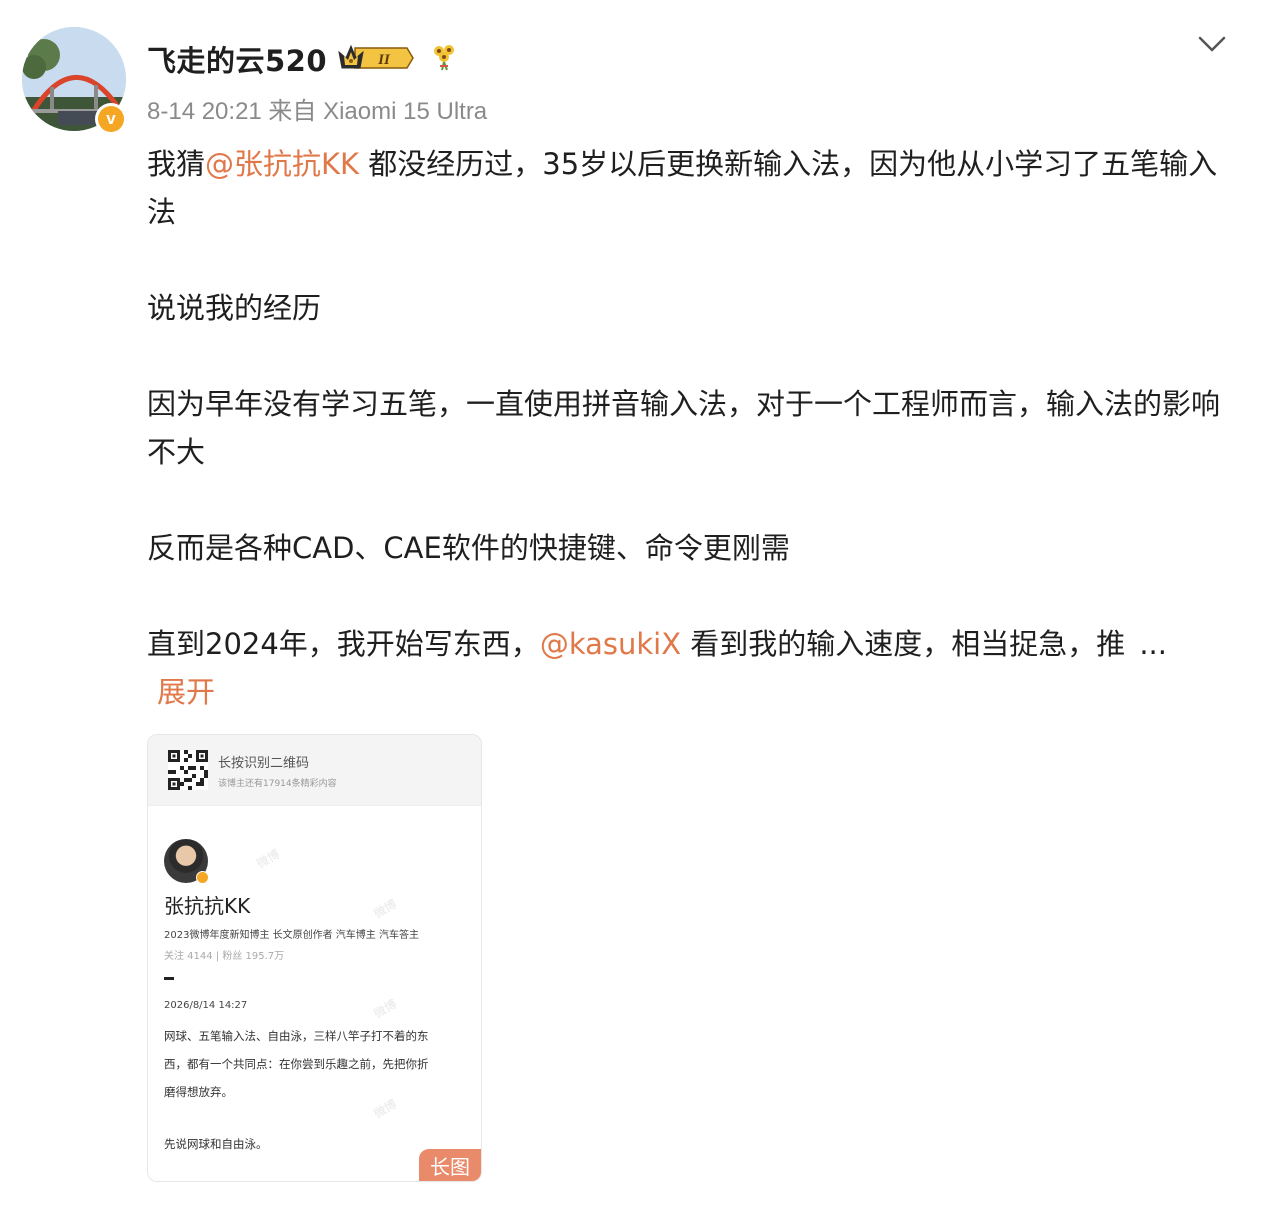 The height and width of the screenshot is (1206, 1262). Describe the element at coordinates (291, 935) in the screenshot. I see `card-author-tags: 2023微博年度新知博主 长文原创作者 汽车博主 汽车答主` at that location.